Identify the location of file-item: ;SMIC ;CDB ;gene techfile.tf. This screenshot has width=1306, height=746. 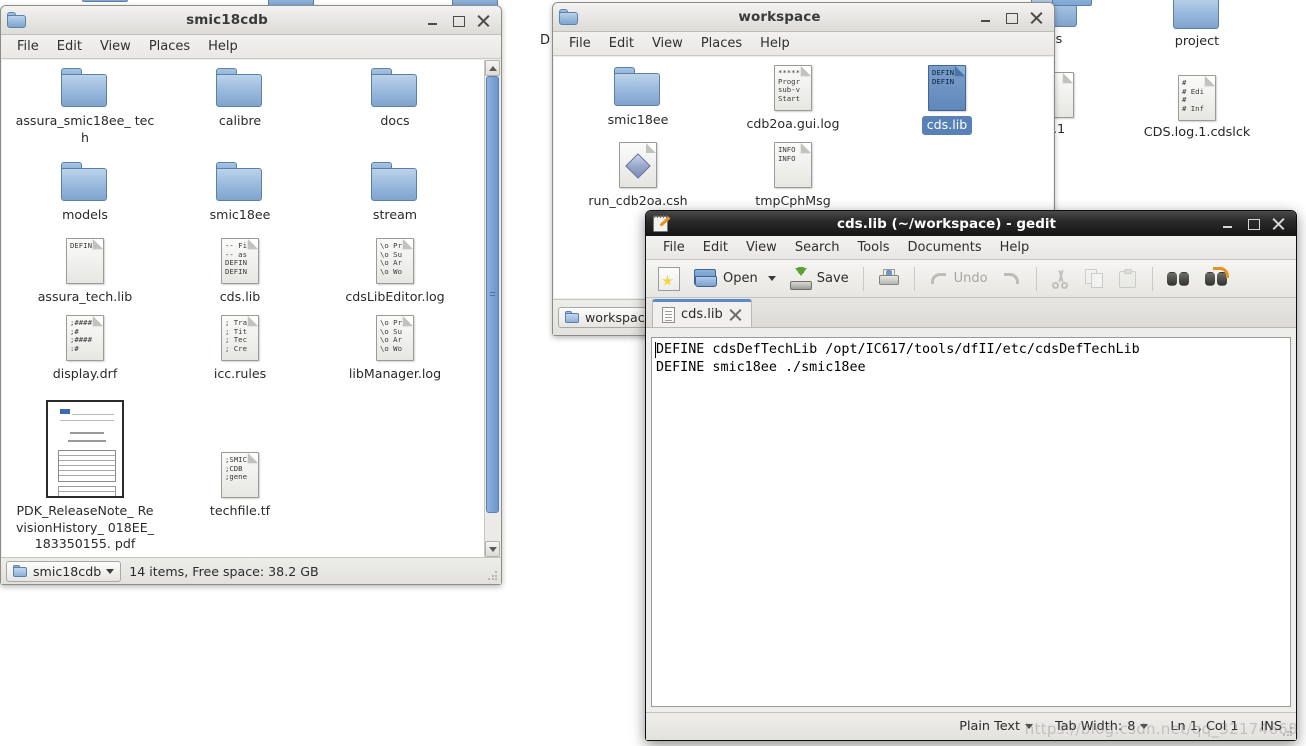
(240, 486).